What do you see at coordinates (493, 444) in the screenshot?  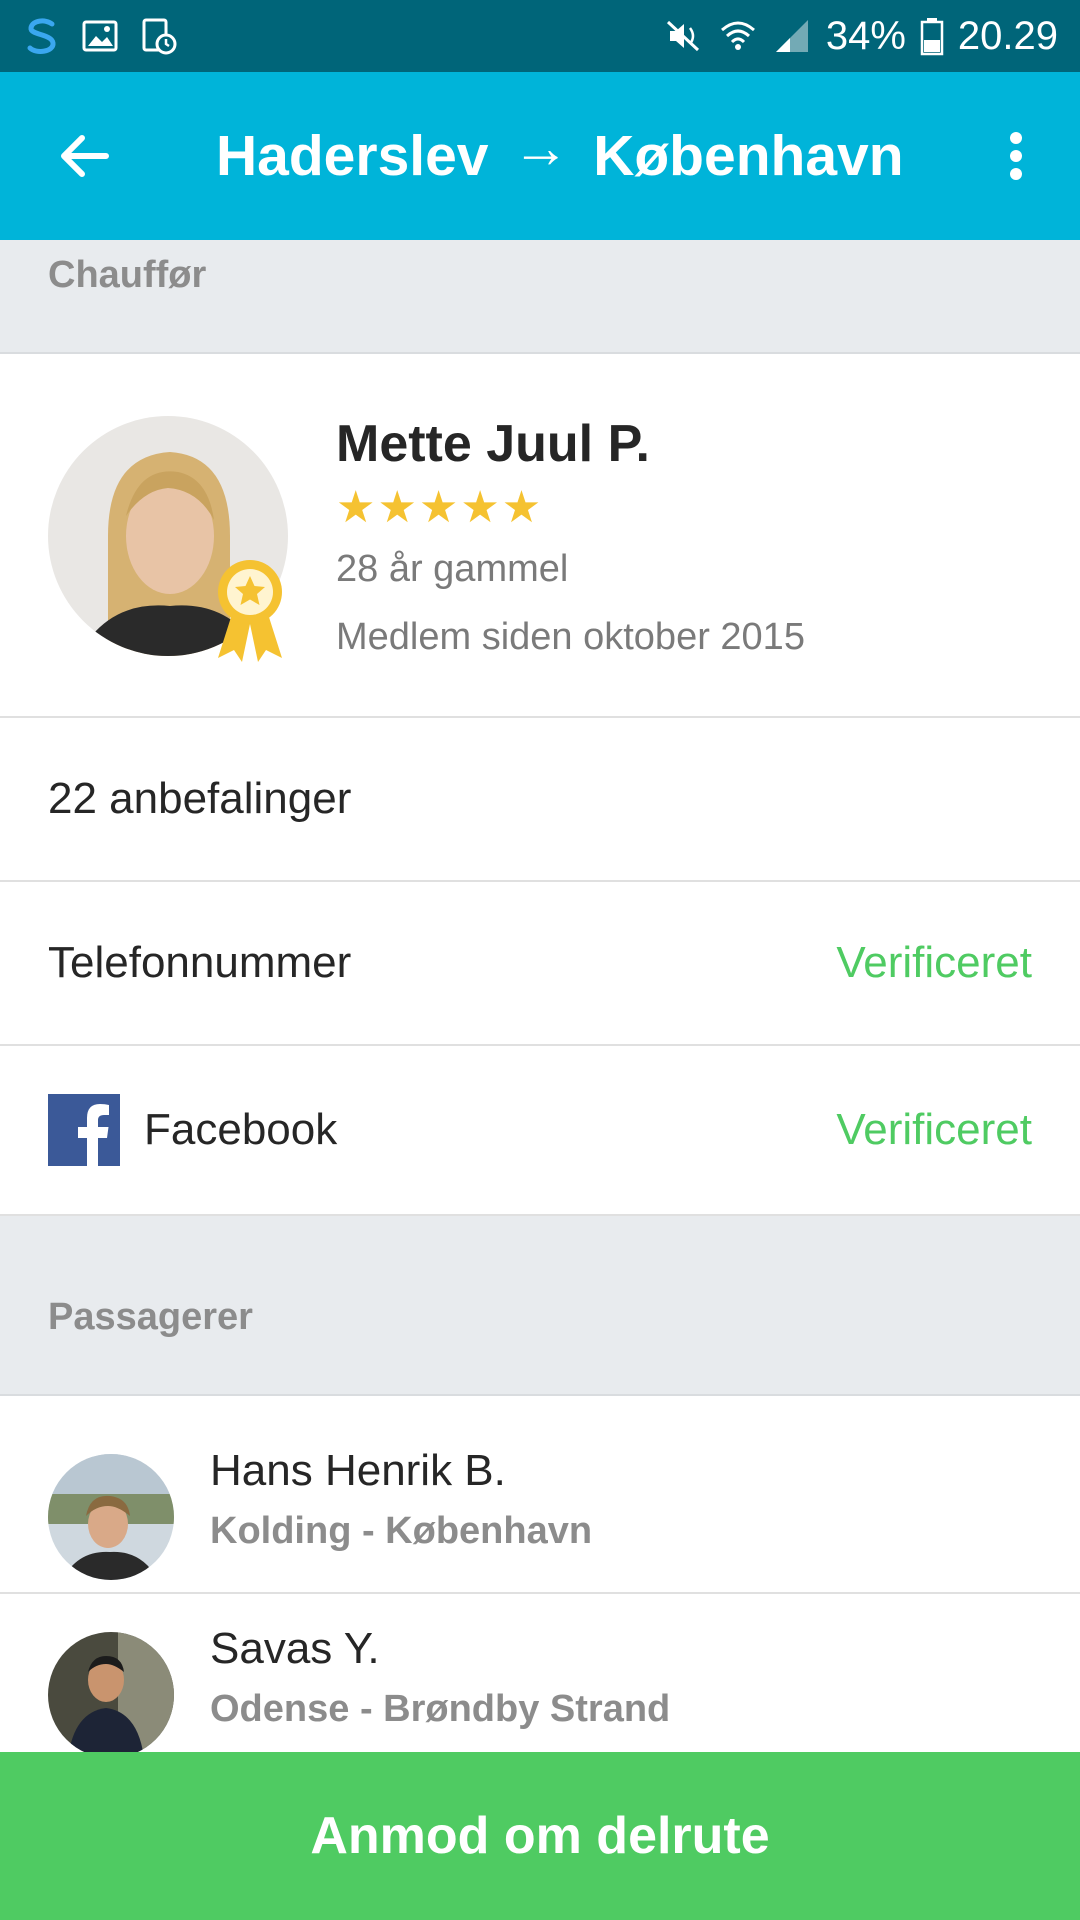 I see `driver-name: Mette Juul P.` at bounding box center [493, 444].